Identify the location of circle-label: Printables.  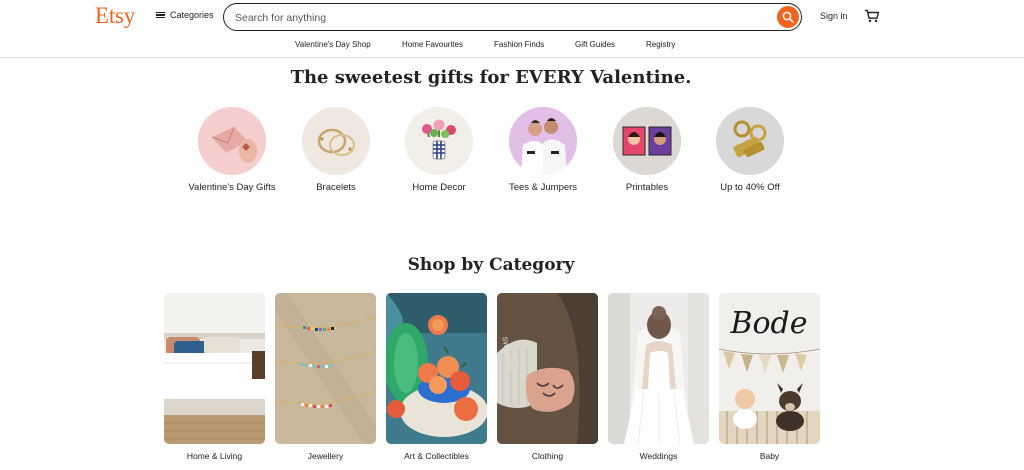
(647, 187).